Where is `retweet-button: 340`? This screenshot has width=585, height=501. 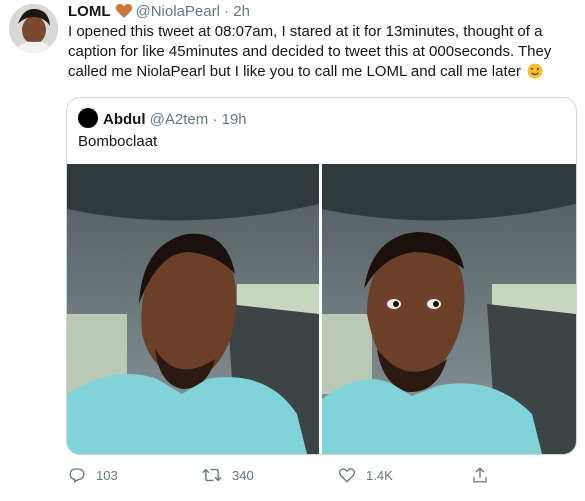 retweet-button: 340 is located at coordinates (228, 475).